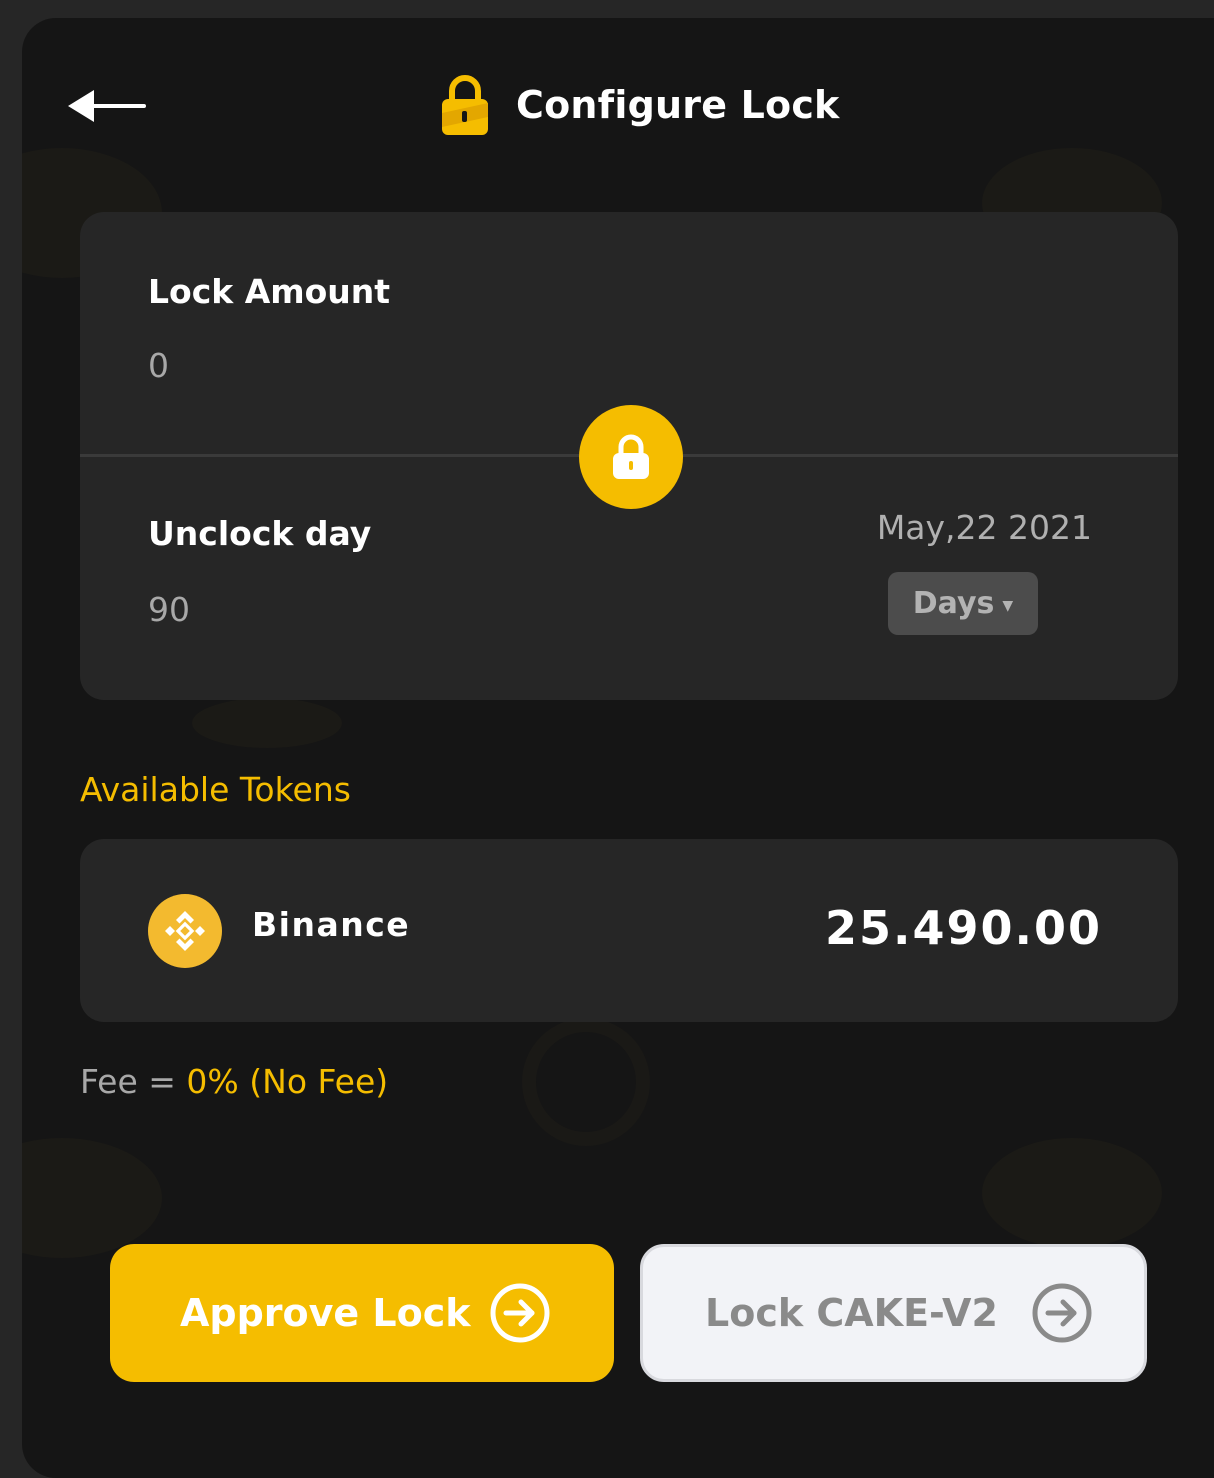  Describe the element at coordinates (851, 1313) in the screenshot. I see `lock-token-label: Lock CAKE-V2` at that location.